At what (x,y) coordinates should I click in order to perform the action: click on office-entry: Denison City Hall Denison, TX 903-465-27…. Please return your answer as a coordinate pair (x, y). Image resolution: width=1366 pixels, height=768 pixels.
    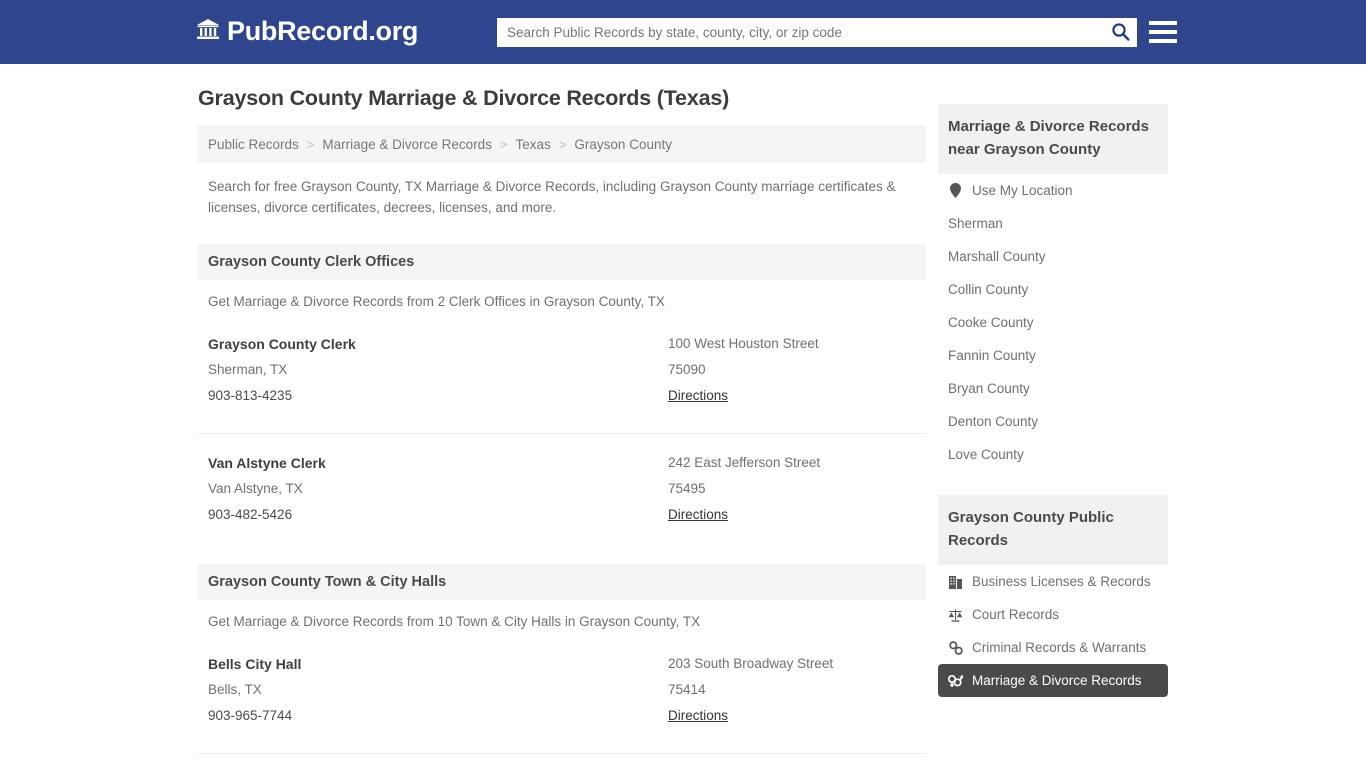
    Looking at the image, I should click on (562, 760).